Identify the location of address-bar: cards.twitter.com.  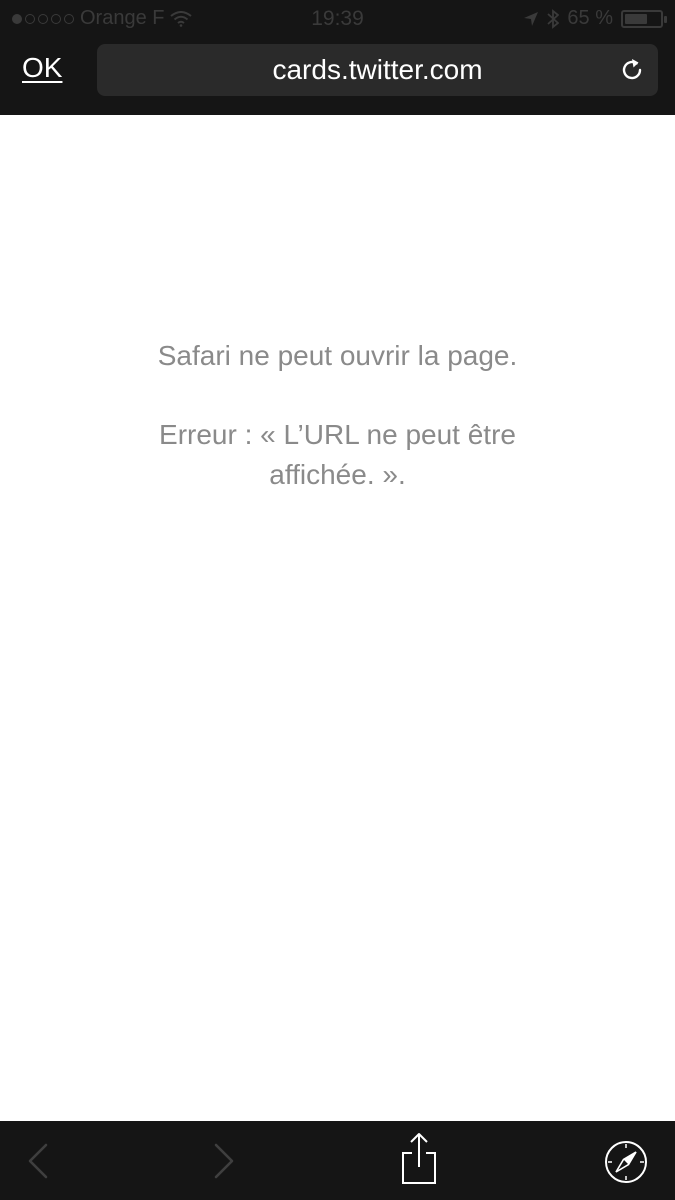
(377, 70).